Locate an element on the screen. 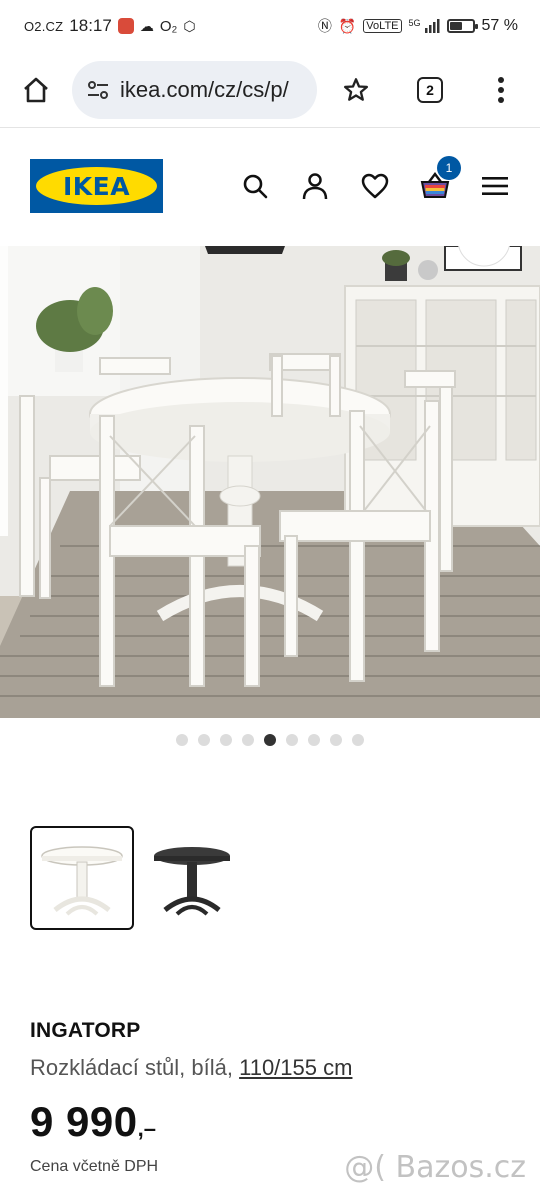 The image size is (540, 1200). alarm-icon: ⏰ is located at coordinates (347, 25).